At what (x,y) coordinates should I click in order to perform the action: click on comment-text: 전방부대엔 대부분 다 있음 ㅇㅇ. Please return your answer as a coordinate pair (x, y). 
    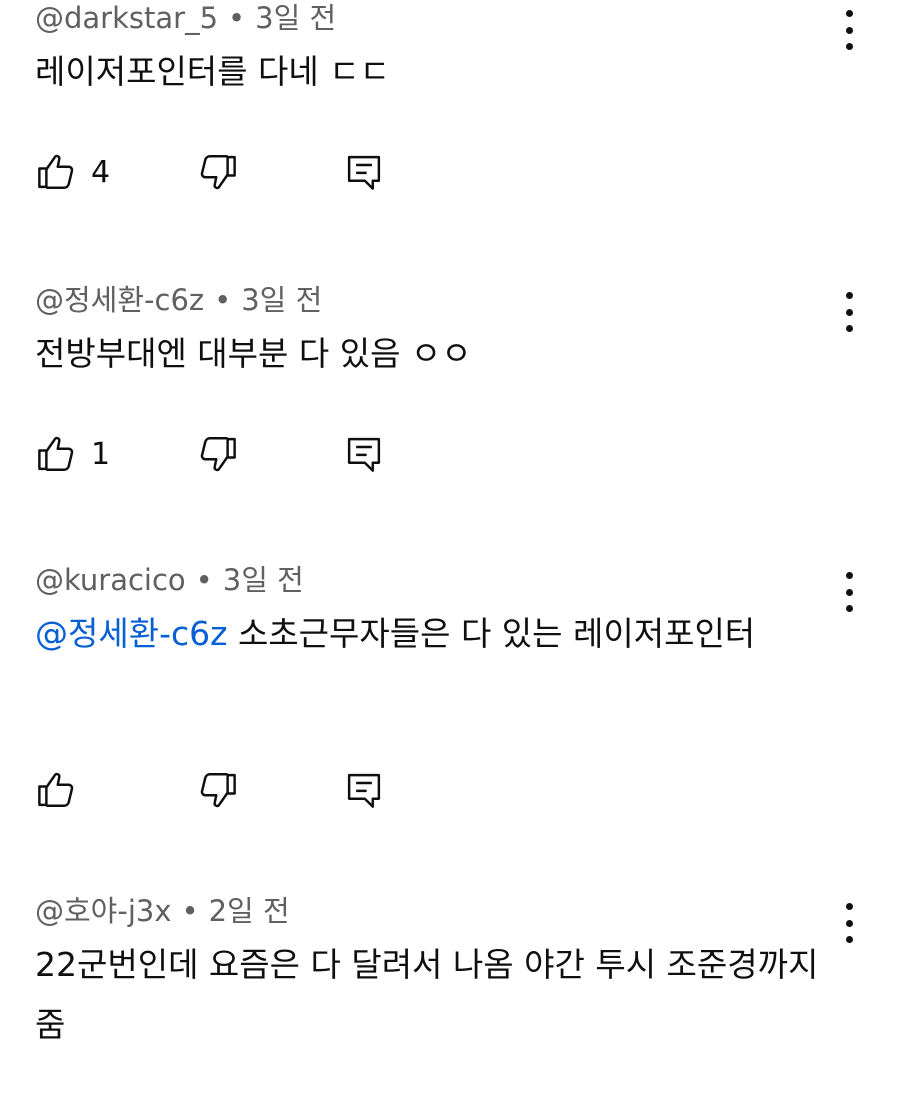
    Looking at the image, I should click on (253, 353).